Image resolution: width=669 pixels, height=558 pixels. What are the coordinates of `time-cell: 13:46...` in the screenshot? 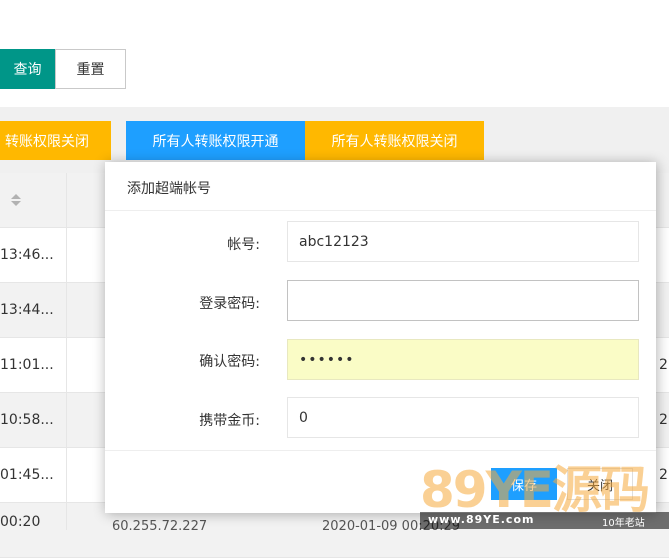 It's located at (27, 255).